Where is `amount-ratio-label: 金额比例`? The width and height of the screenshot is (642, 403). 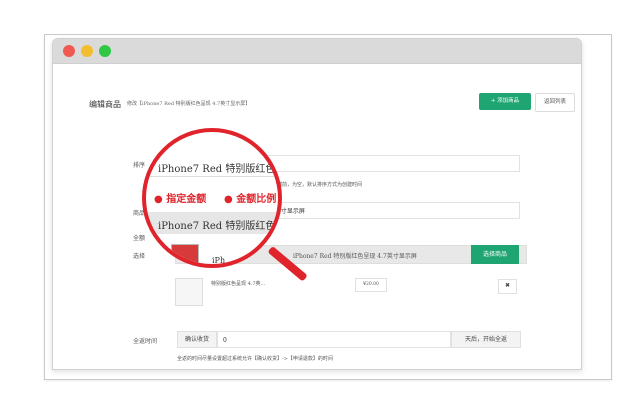
amount-ratio-label: 金额比例 is located at coordinates (256, 199).